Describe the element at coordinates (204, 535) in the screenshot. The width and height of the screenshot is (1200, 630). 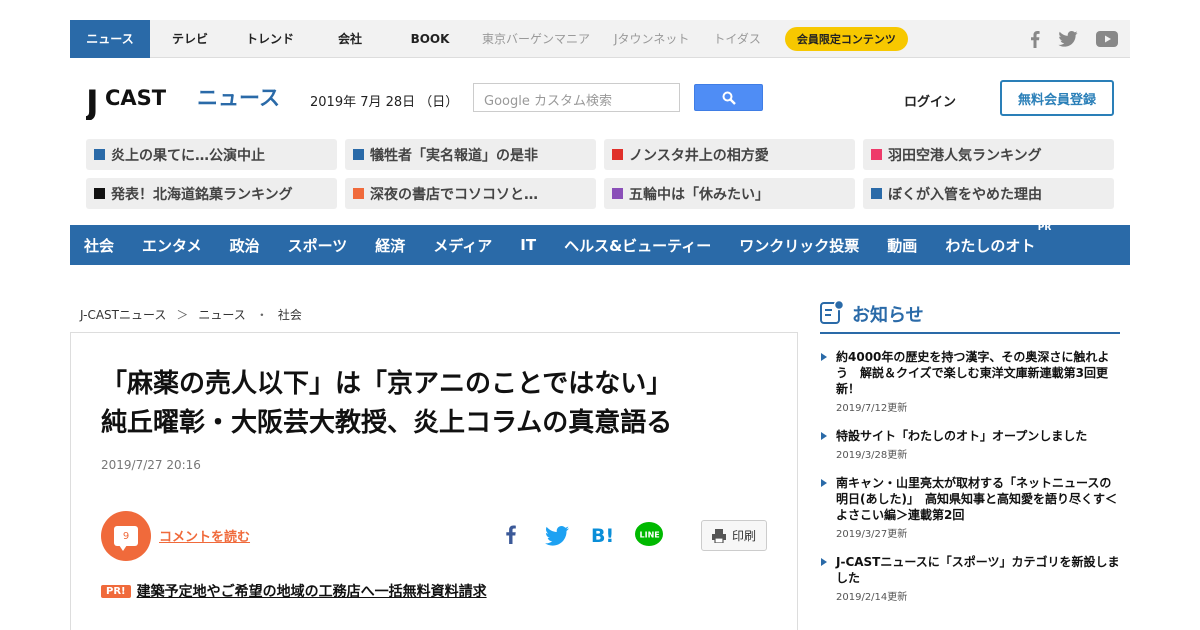
I see `read-comments-link: コメントを読む` at that location.